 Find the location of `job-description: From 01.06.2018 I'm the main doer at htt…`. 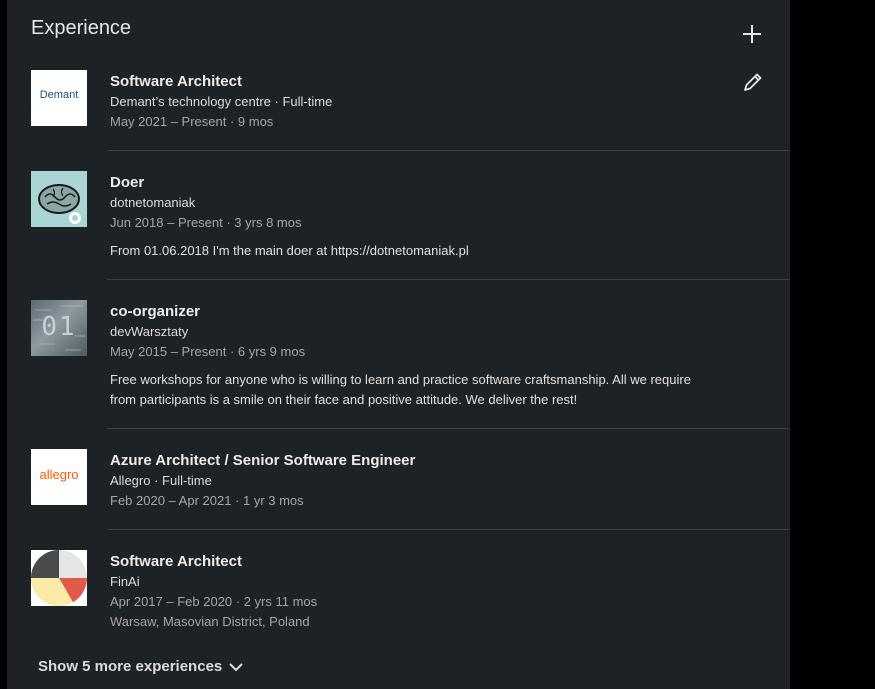

job-description: From 01.06.2018 I'm the main doer at htt… is located at coordinates (289, 250).